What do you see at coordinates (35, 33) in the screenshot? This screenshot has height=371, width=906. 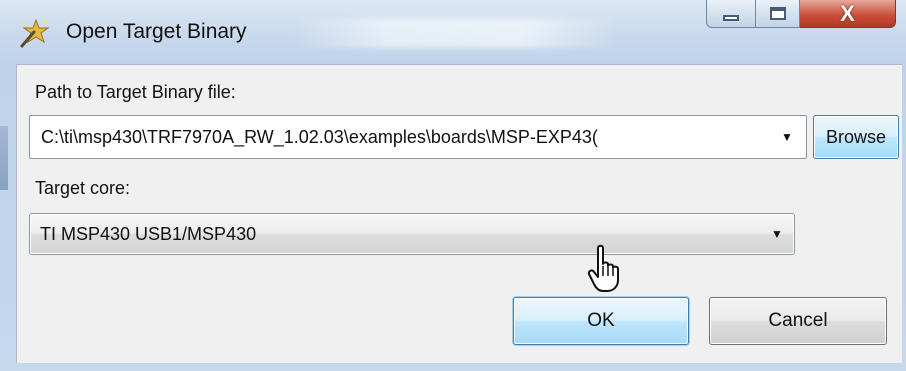 I see `wizard-wand-icon` at bounding box center [35, 33].